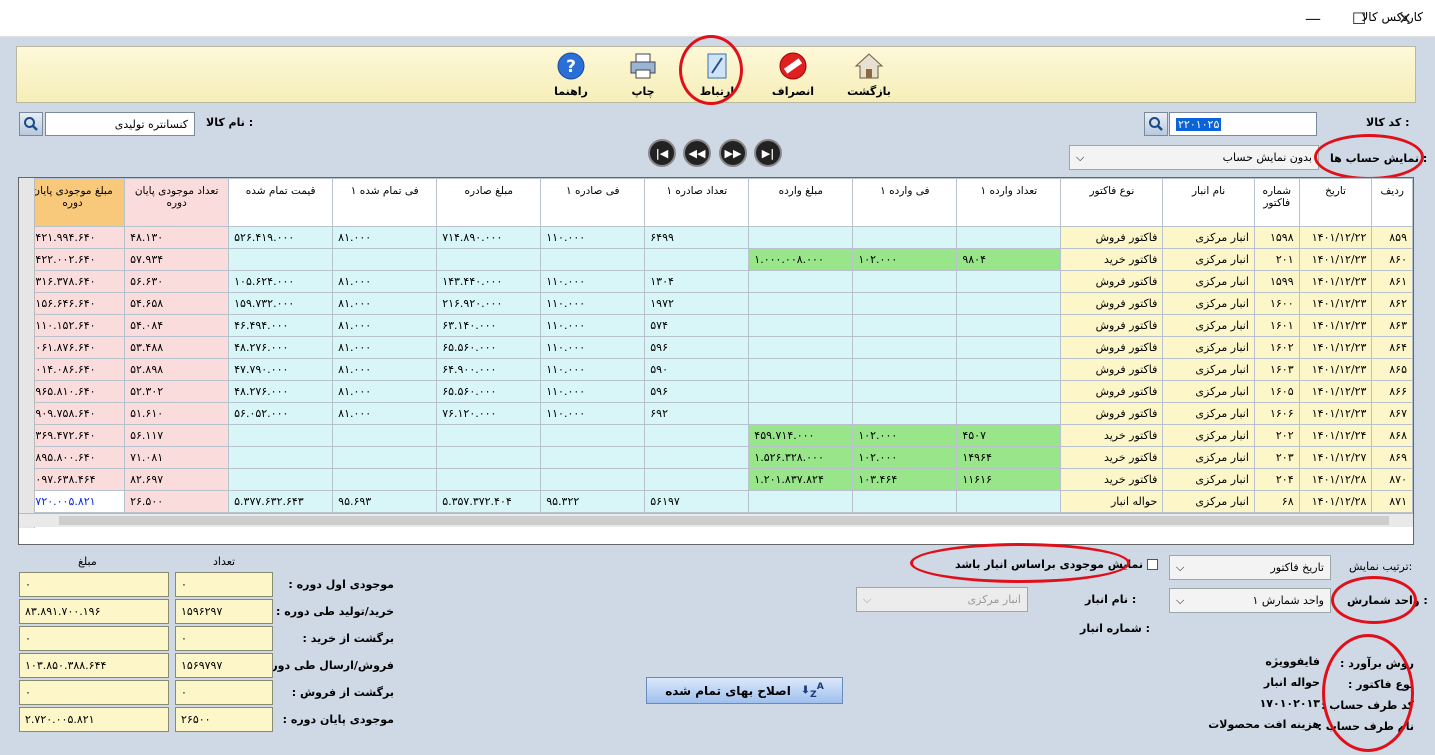  I want to click on table-cell: ۵۶.۰۵۲.۰۰۰, so click(281, 413).